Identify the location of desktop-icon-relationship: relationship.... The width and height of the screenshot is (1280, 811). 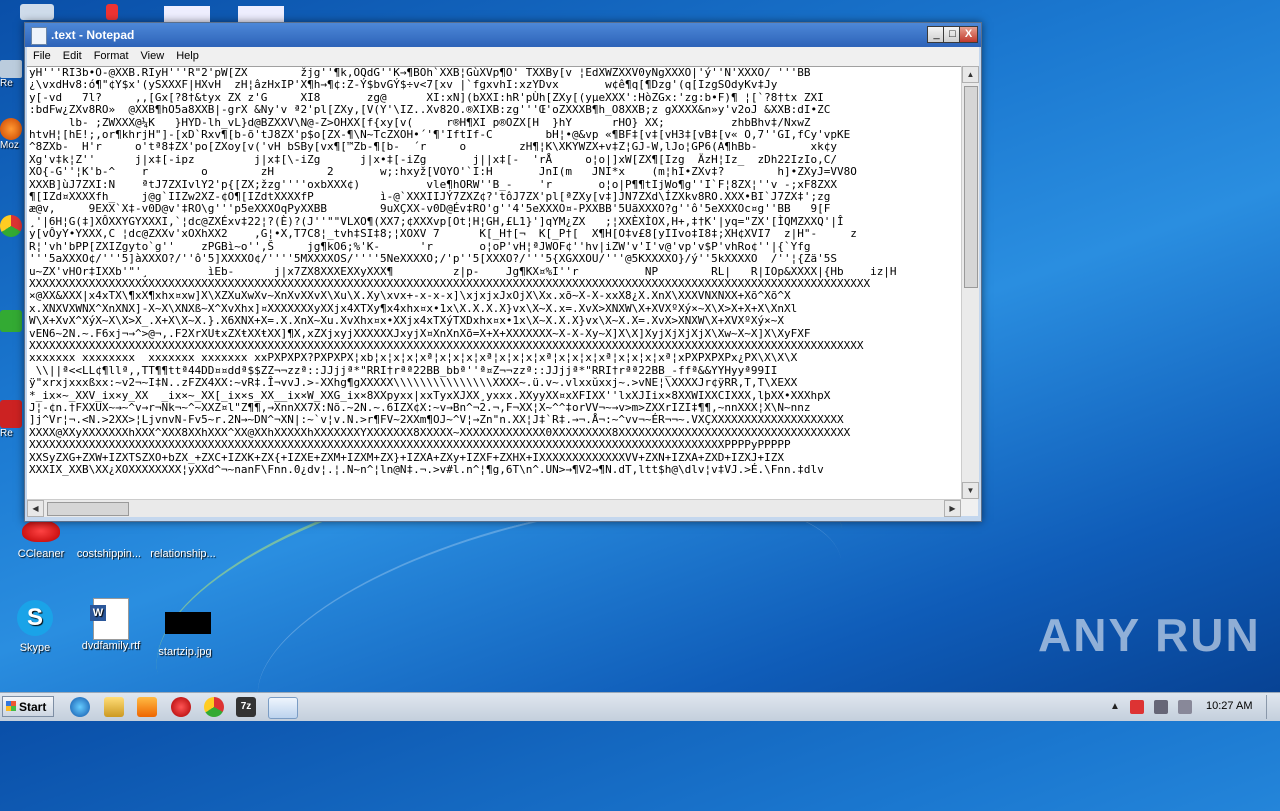
(183, 540).